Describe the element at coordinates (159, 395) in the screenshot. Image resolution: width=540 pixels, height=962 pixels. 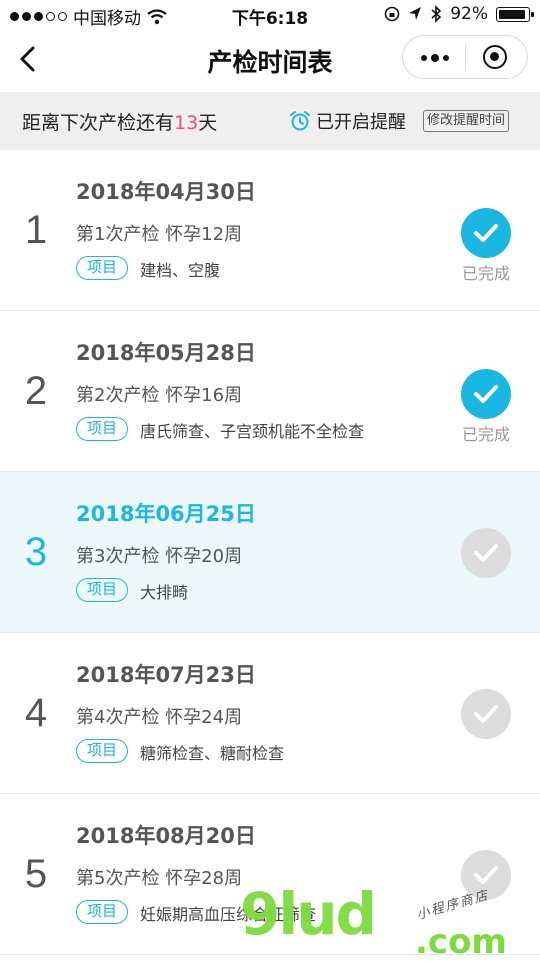
I see `checkup-title: 第2次产检 怀孕16周` at that location.